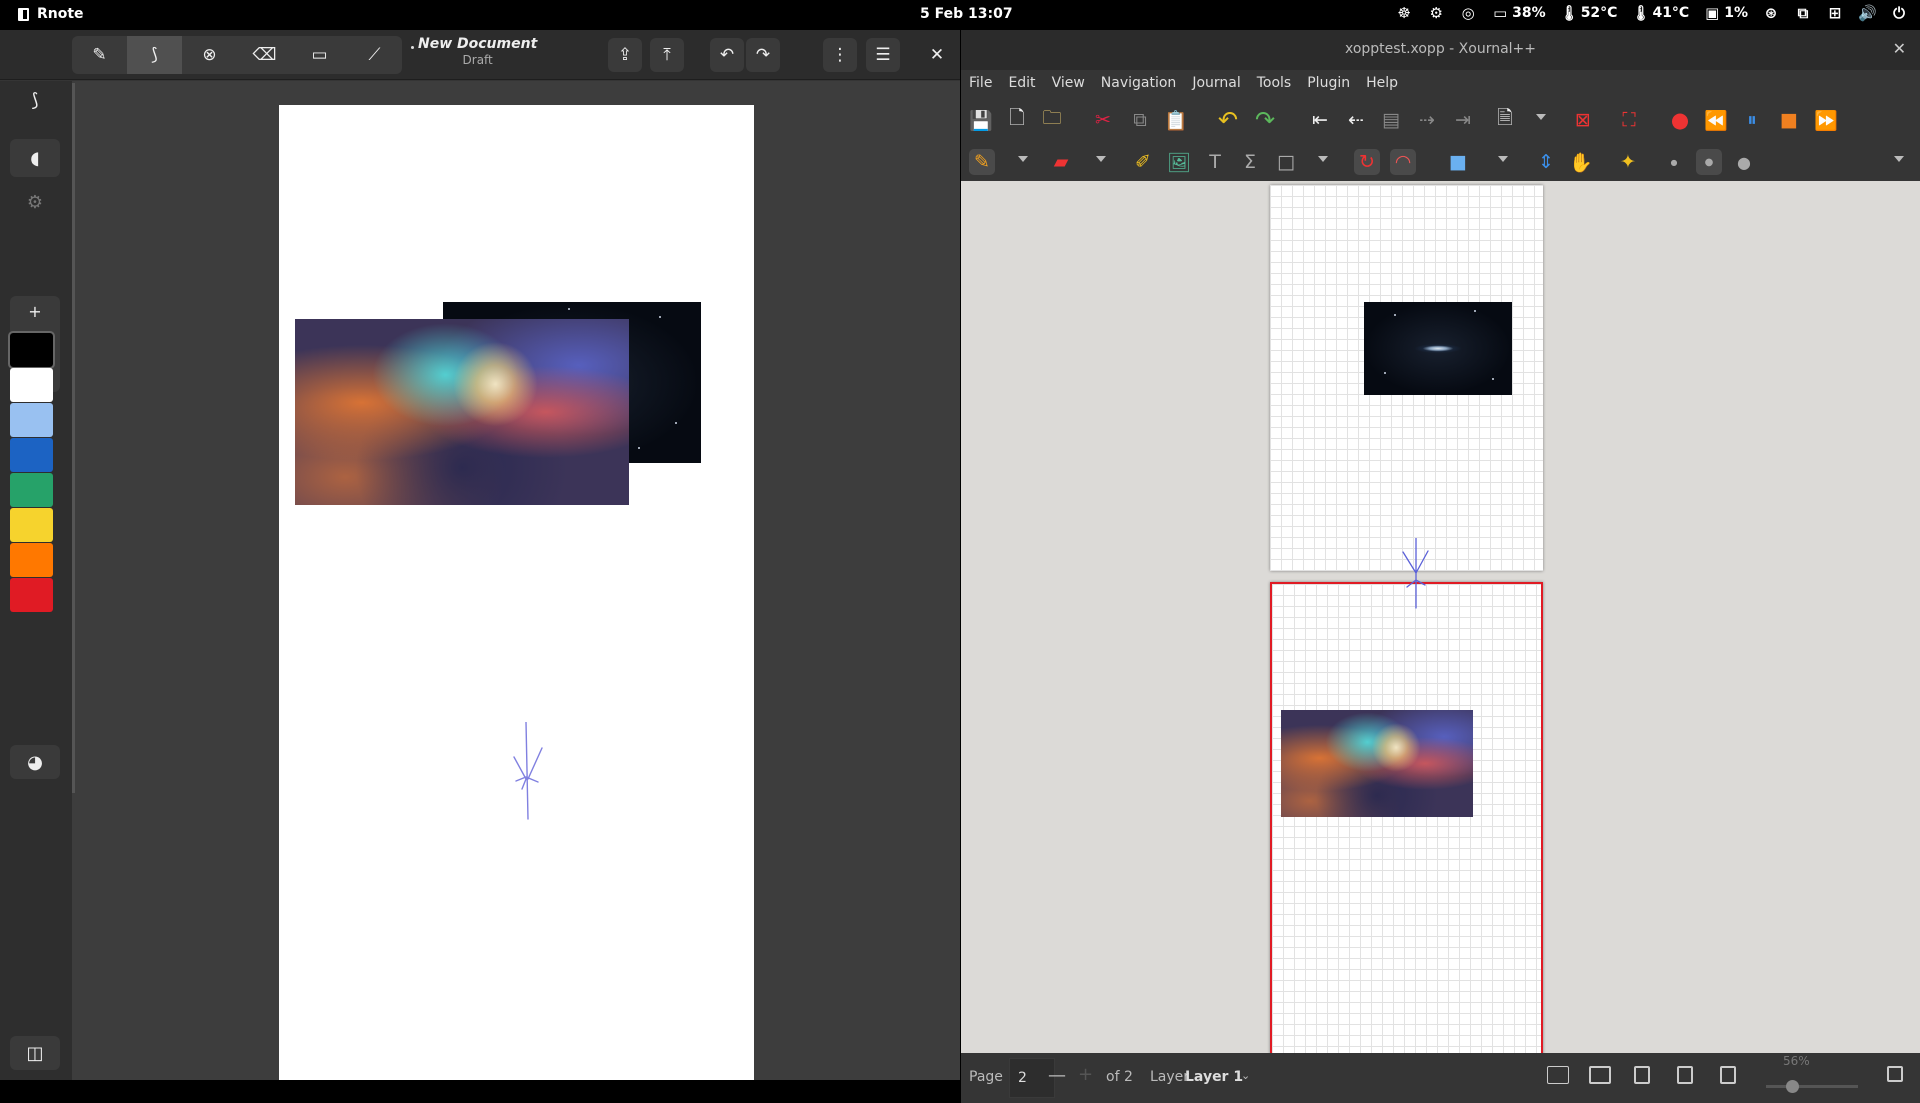 This screenshot has height=1103, width=1920. Describe the element at coordinates (1518, 13) in the screenshot. I see `battery-indicator: ▭ 38%` at that location.